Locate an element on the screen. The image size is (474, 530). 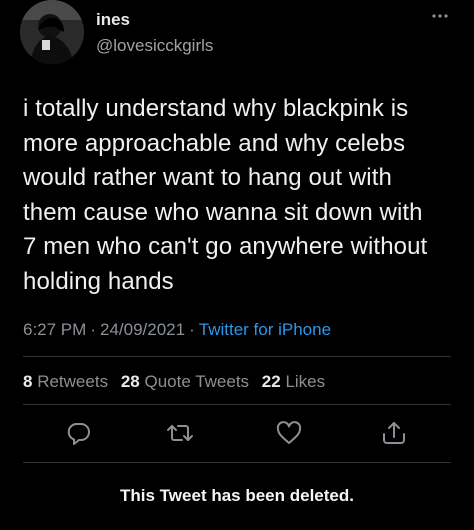
quote-tweets-label: Quote Tweets is located at coordinates (197, 381).